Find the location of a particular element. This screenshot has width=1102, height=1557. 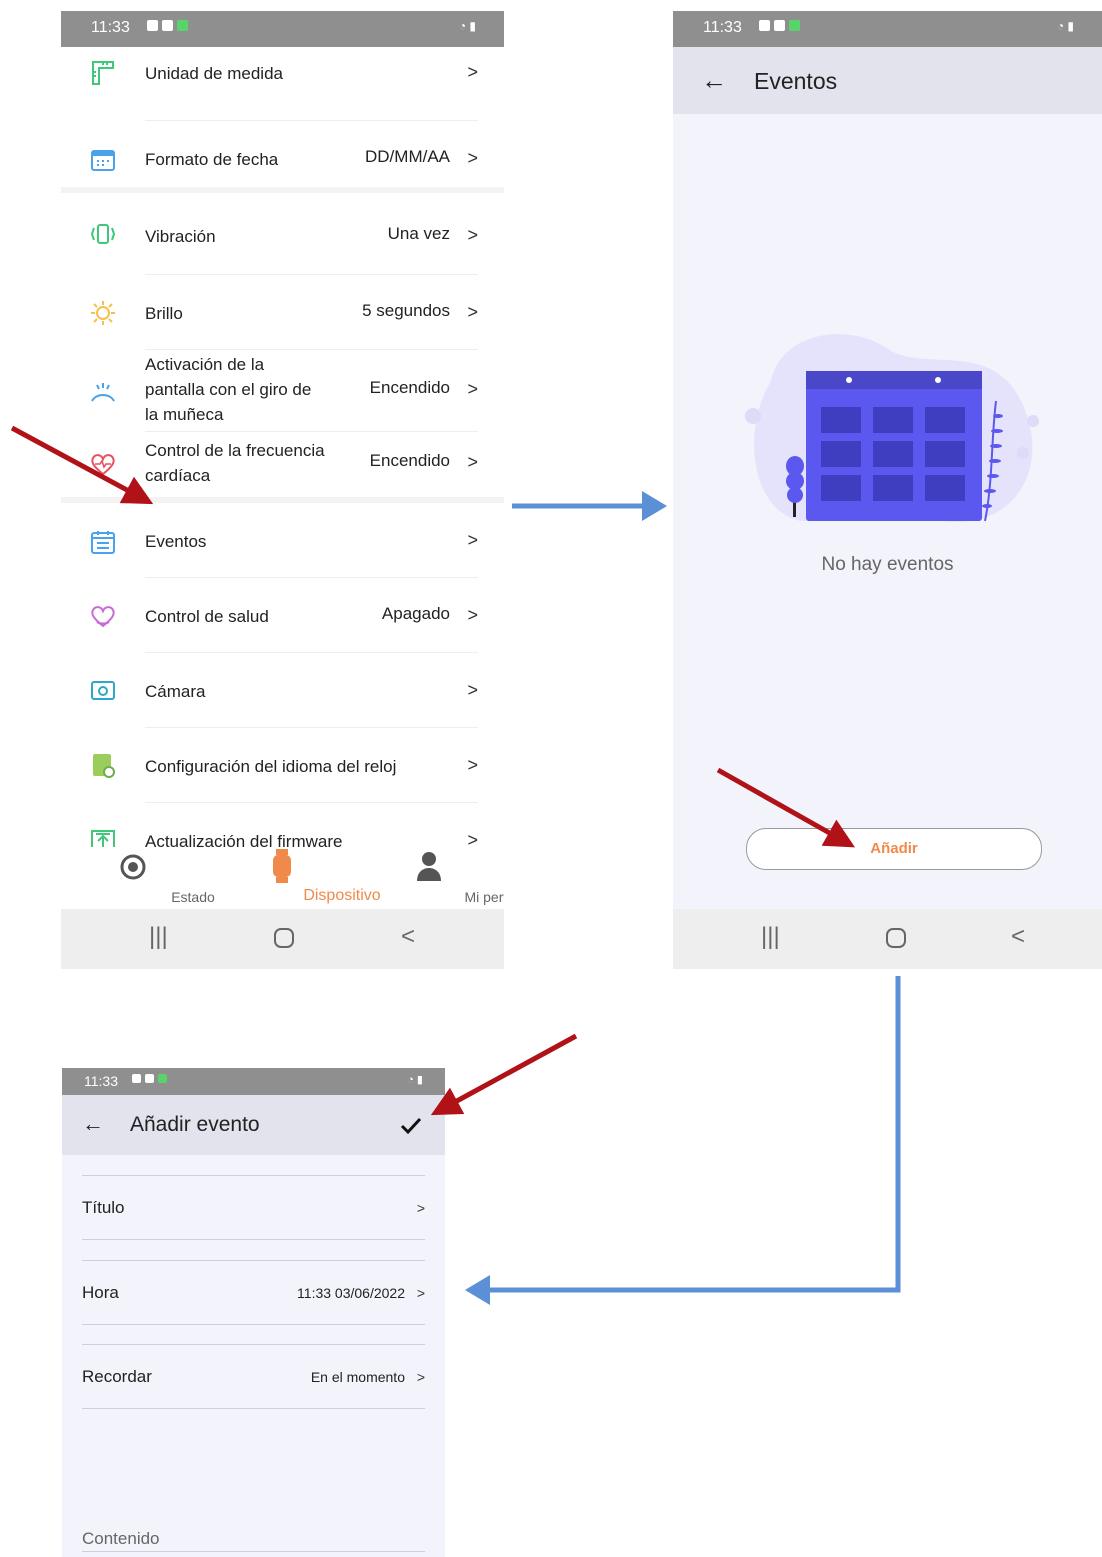

arrow-to-add-button is located at coordinates (786, 807).